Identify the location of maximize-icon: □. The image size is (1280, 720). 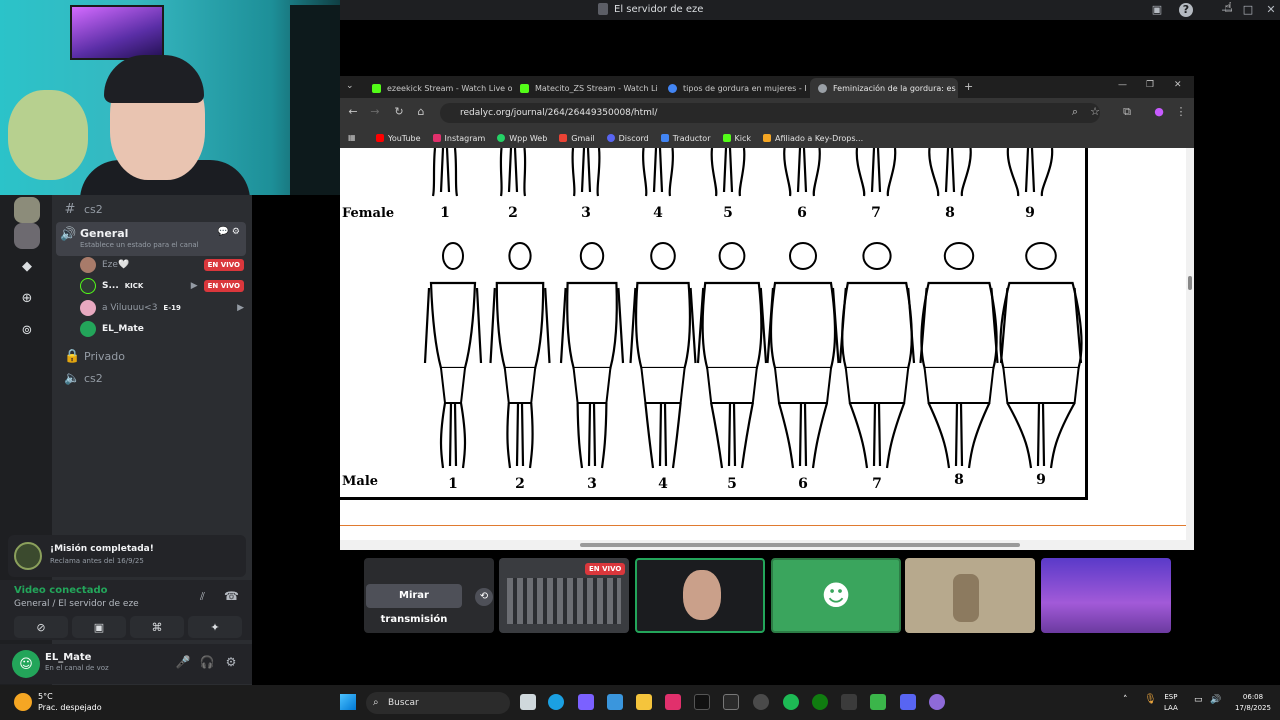
(1248, 10).